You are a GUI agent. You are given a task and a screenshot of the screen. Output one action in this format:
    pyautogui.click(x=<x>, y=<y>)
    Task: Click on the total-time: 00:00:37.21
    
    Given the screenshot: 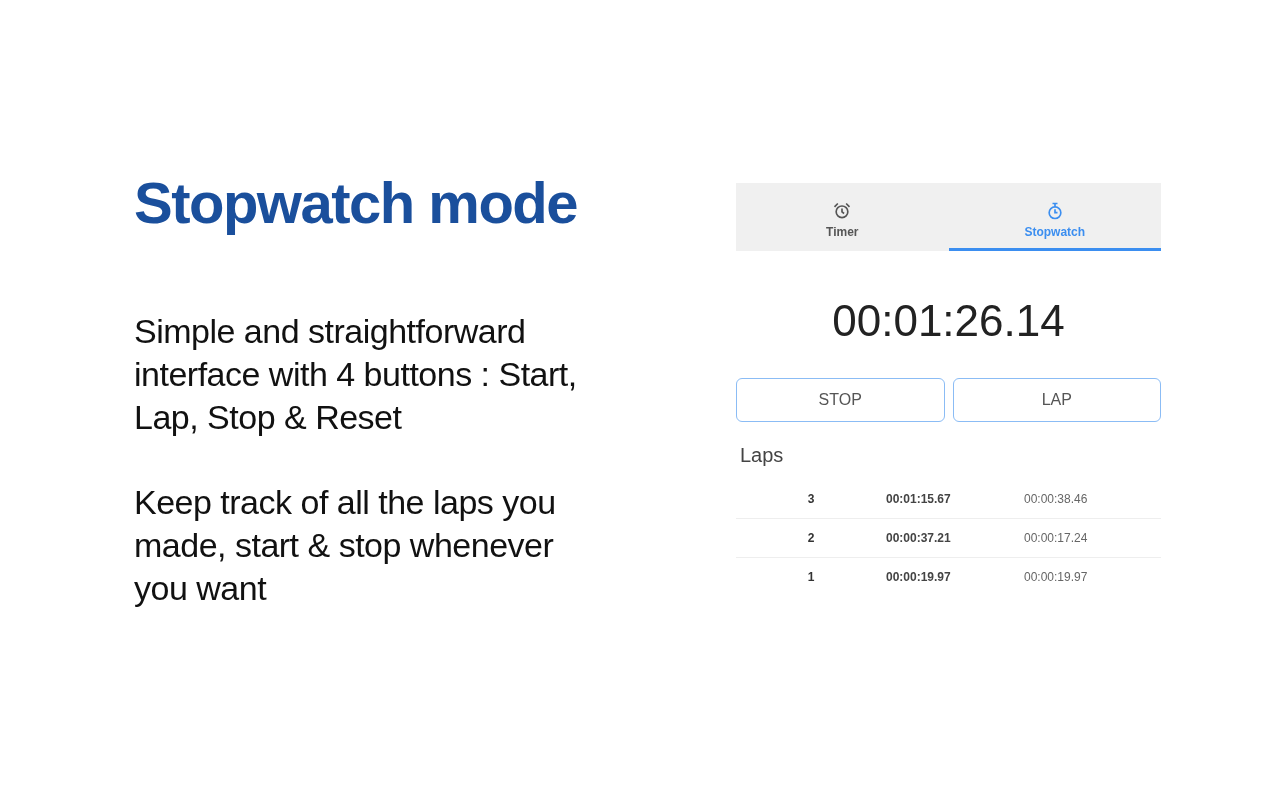 What is the action you would take?
    pyautogui.click(x=919, y=538)
    